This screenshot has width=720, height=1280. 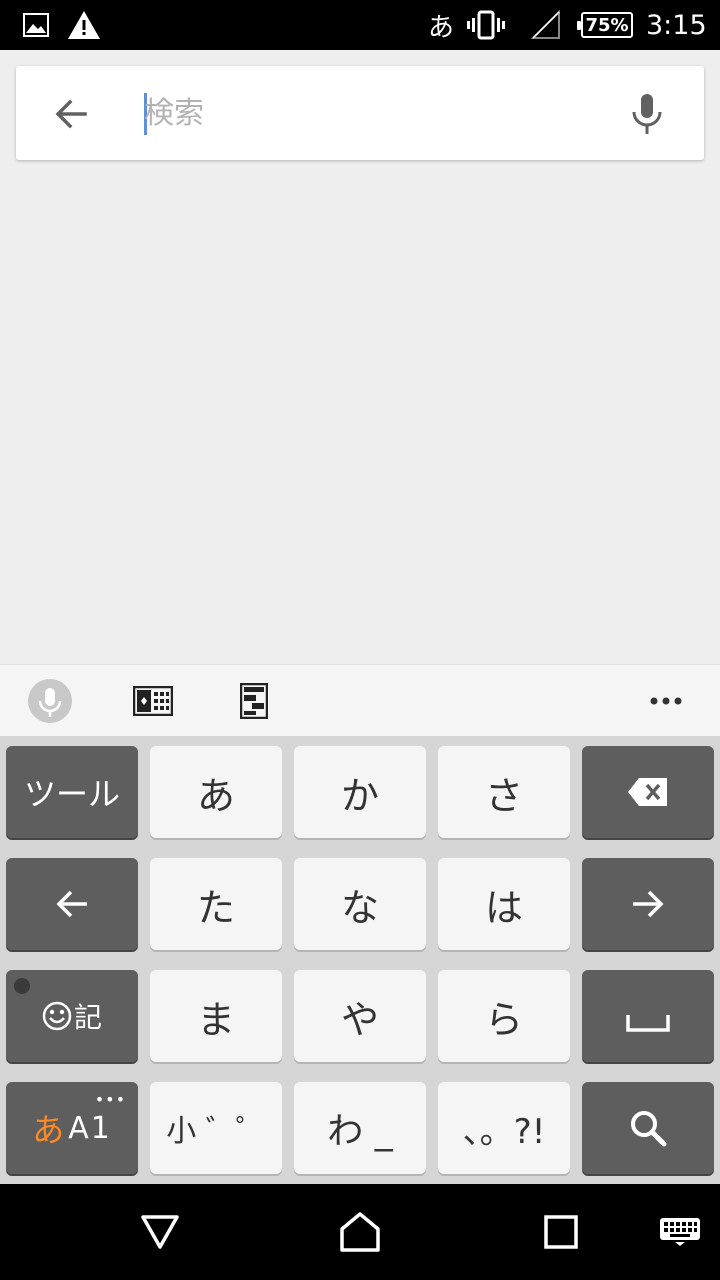 What do you see at coordinates (360, 25) in the screenshot?
I see `status-bar: あ 75% 3:15` at bounding box center [360, 25].